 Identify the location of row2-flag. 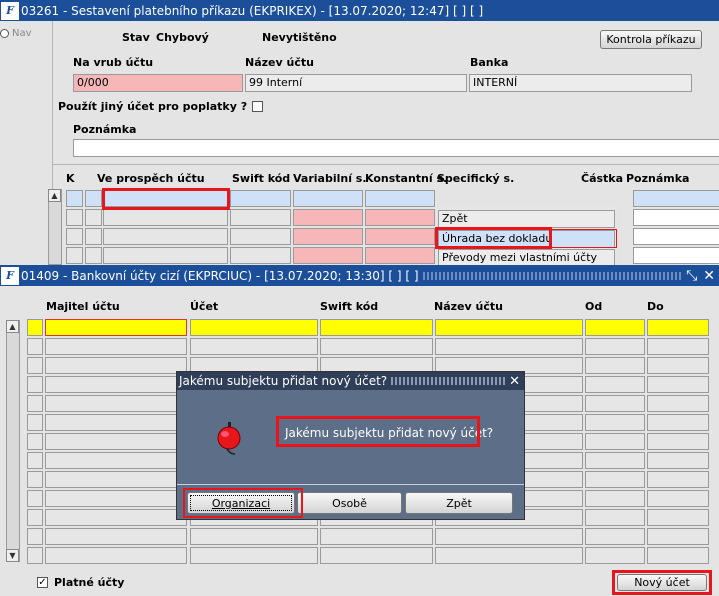
(93, 217).